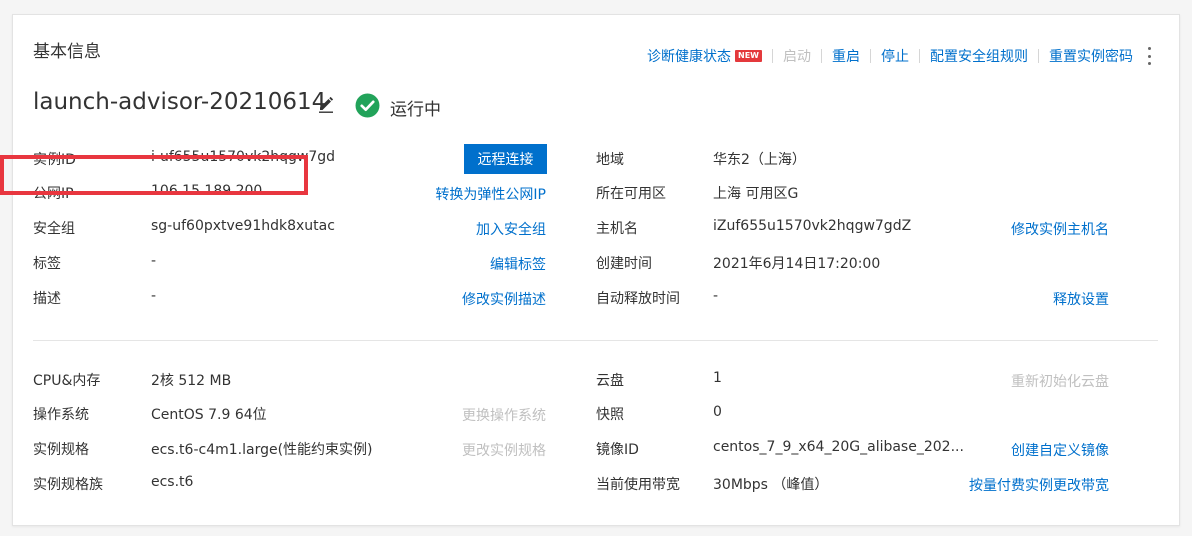 The height and width of the screenshot is (536, 1192). Describe the element at coordinates (595, 340) in the screenshot. I see `section-divider` at that location.